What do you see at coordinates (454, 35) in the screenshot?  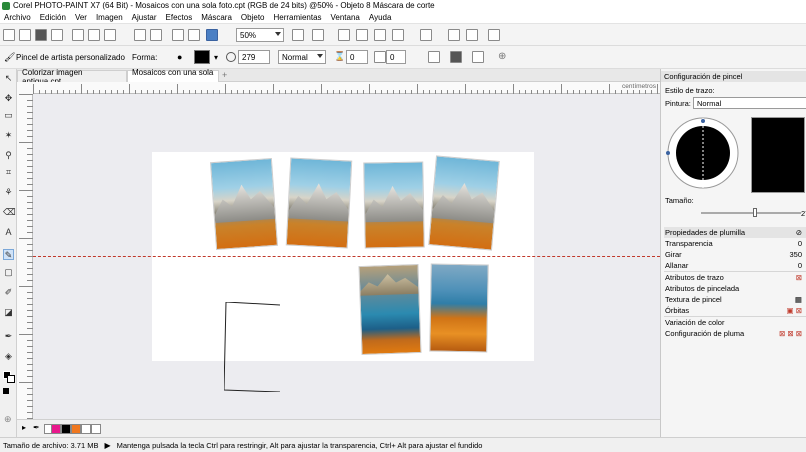 I see `options-icon` at bounding box center [454, 35].